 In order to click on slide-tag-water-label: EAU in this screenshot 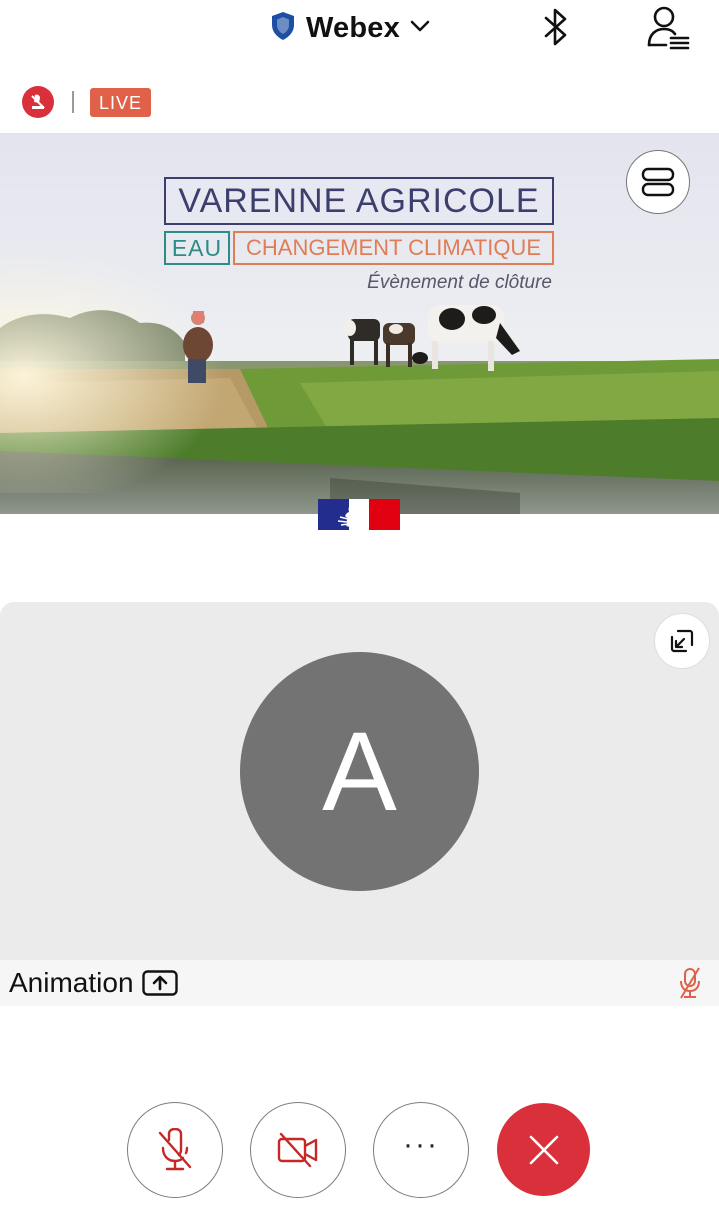, I will do `click(197, 247)`.